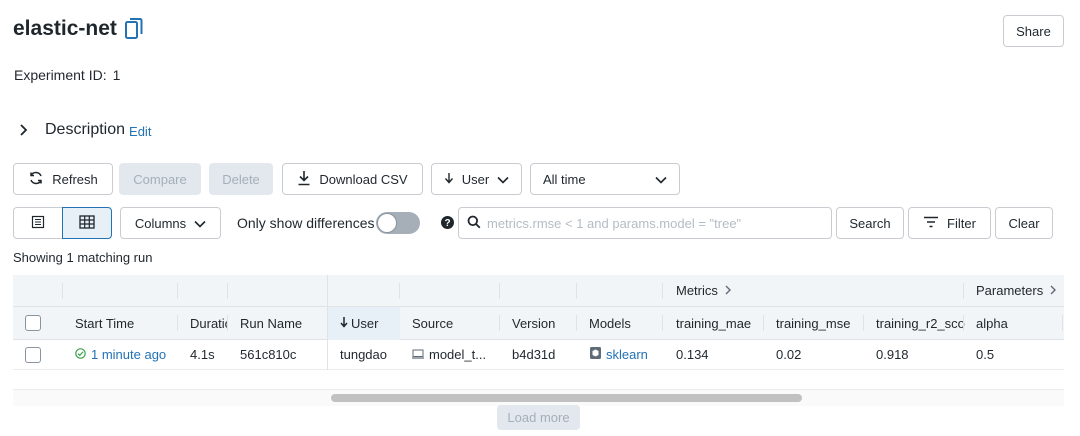  Describe the element at coordinates (65, 28) in the screenshot. I see `experiment-name: elastic-net` at that location.